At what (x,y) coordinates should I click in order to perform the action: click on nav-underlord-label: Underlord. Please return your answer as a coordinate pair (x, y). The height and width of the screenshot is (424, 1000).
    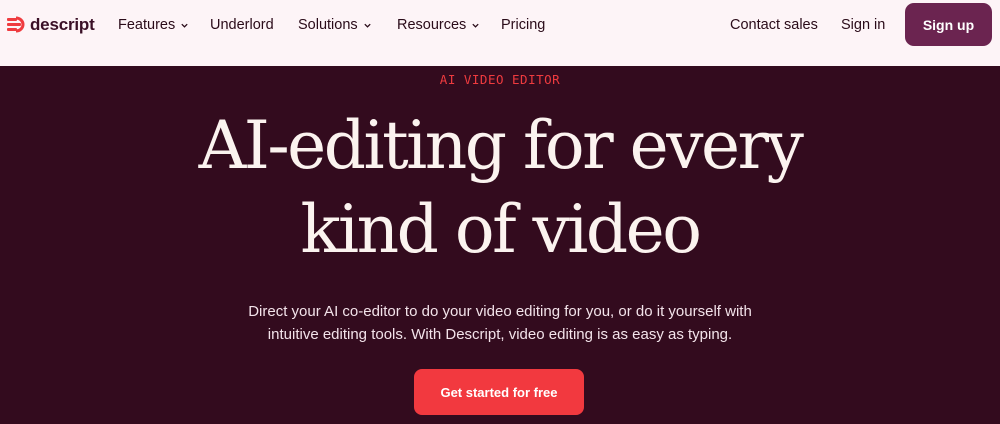
    Looking at the image, I should click on (242, 25).